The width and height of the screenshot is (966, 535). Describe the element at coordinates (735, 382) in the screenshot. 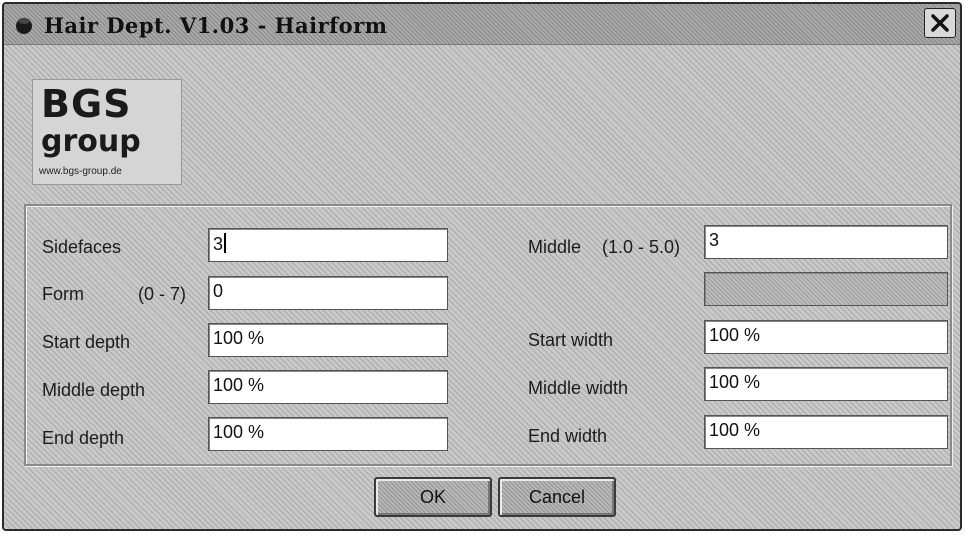

I see `middle-width-value: 100 %` at that location.